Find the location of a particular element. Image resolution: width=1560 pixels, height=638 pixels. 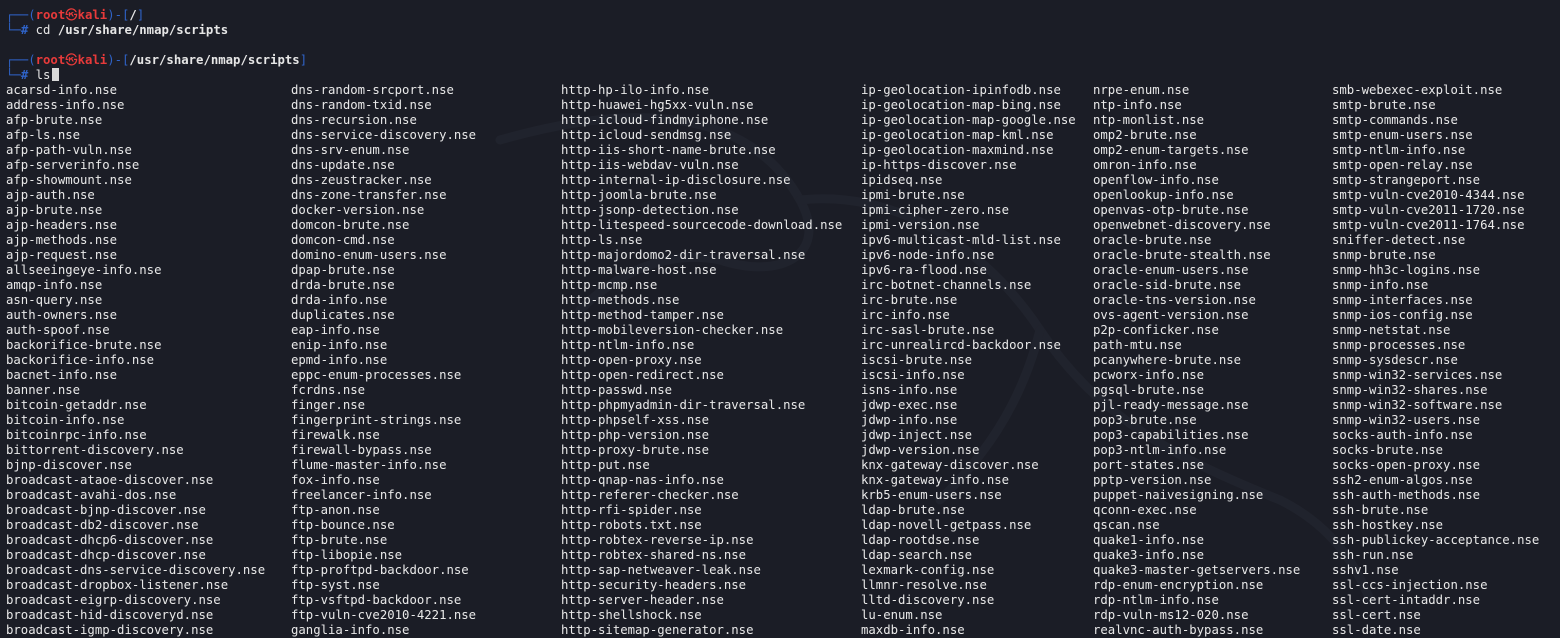

script-file-entry: isns-info.nse is located at coordinates (909, 390).